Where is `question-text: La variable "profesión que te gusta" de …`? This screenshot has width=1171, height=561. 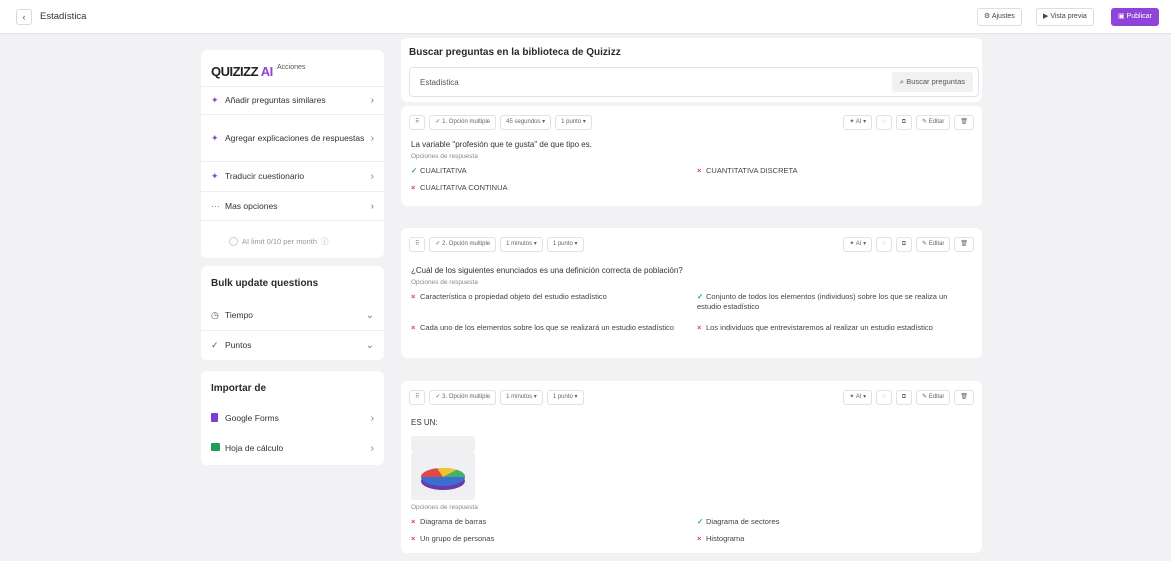 question-text: La variable "profesión que te gusta" de … is located at coordinates (501, 144).